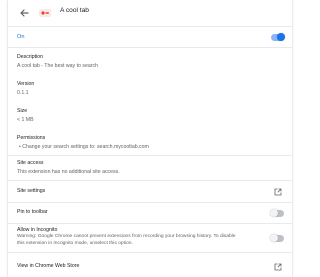 The width and height of the screenshot is (320, 277). What do you see at coordinates (24, 13) in the screenshot?
I see `back-arrow-icon` at bounding box center [24, 13].